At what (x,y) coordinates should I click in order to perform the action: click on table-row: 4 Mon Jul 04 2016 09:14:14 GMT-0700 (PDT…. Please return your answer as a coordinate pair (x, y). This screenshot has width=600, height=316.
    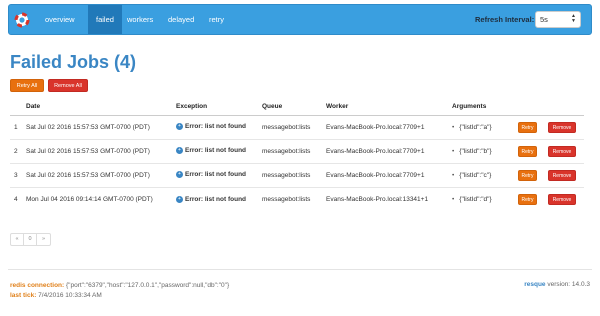
    Looking at the image, I should click on (297, 198).